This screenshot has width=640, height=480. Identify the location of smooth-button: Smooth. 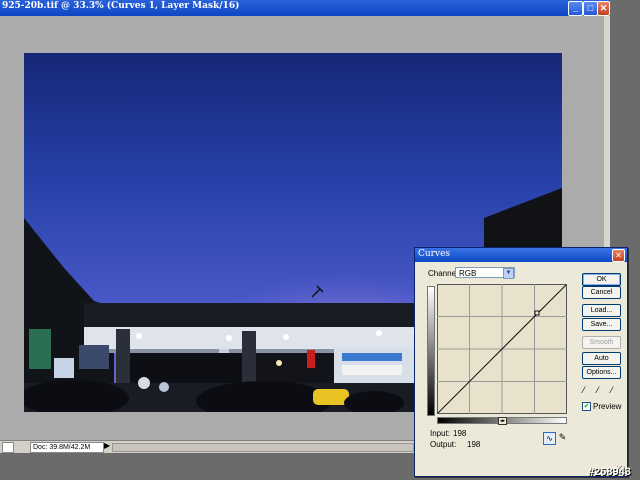
(601, 342).